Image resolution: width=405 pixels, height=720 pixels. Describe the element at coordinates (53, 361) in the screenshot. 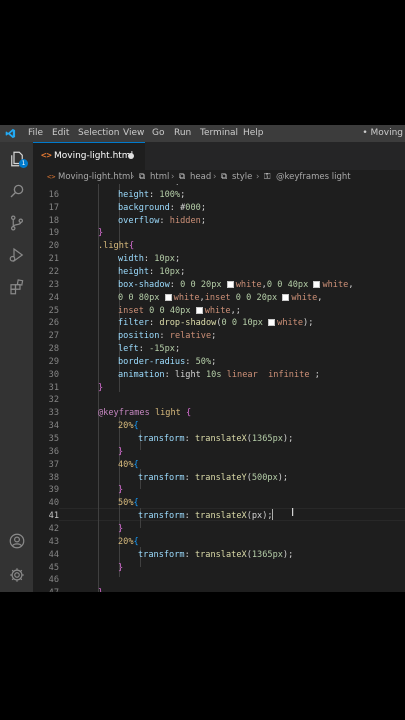

I see `line-number: 29` at that location.